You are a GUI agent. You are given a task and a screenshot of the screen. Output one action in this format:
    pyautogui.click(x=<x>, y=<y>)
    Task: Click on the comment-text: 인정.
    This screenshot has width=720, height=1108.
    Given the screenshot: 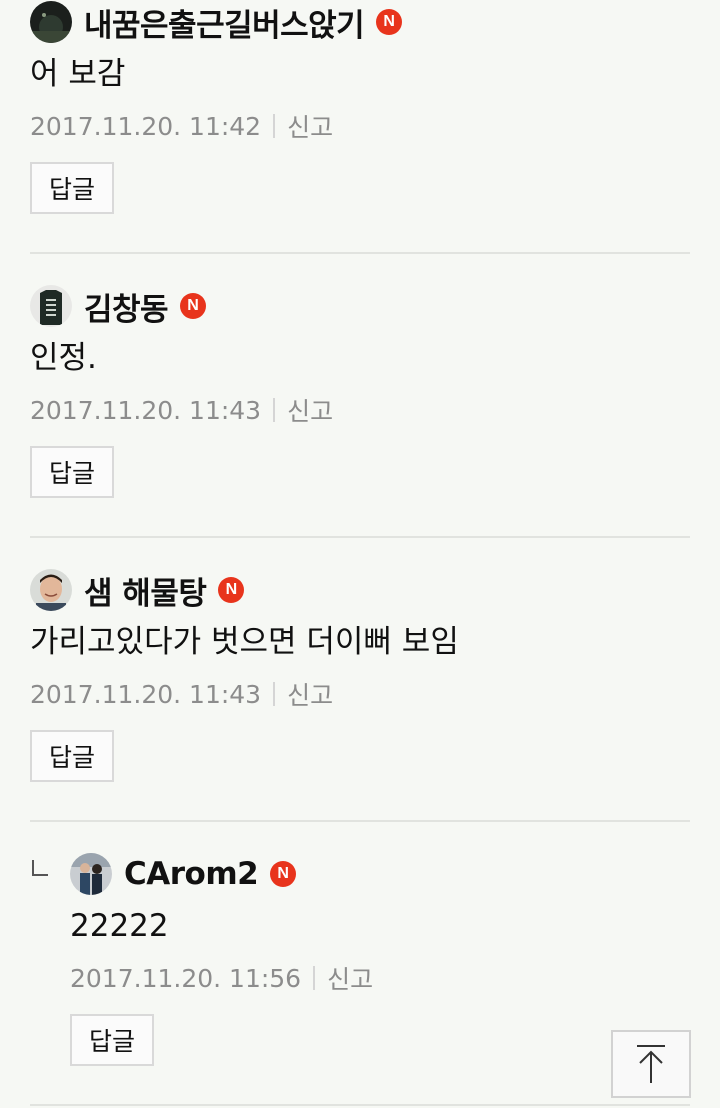 What is the action you would take?
    pyautogui.click(x=63, y=358)
    